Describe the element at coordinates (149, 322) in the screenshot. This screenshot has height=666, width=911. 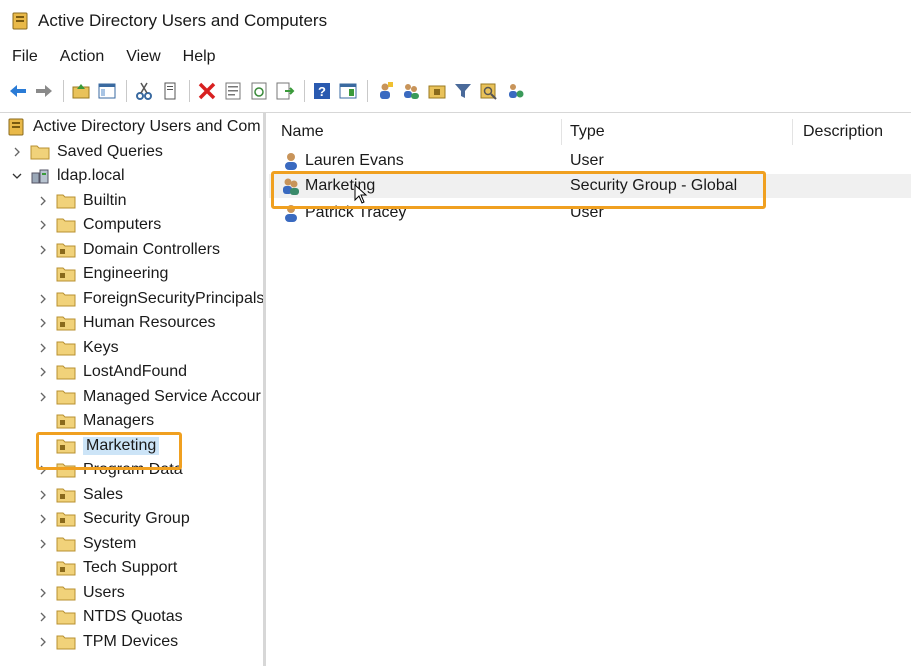
I see `tree-item-label: Human Resources` at that location.